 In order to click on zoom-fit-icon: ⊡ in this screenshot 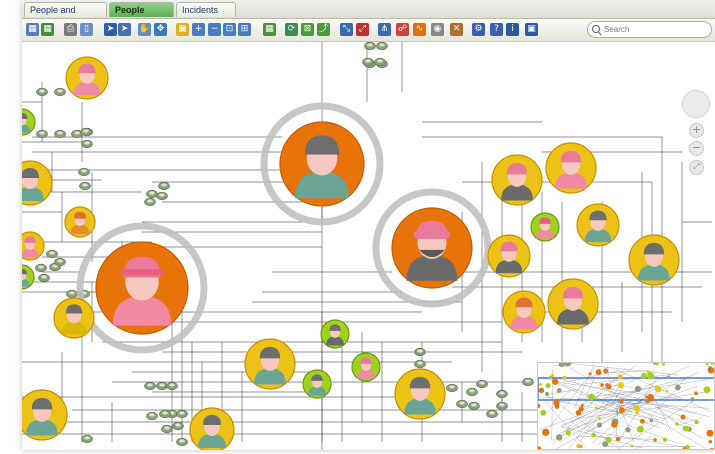, I will do `click(229, 29)`.